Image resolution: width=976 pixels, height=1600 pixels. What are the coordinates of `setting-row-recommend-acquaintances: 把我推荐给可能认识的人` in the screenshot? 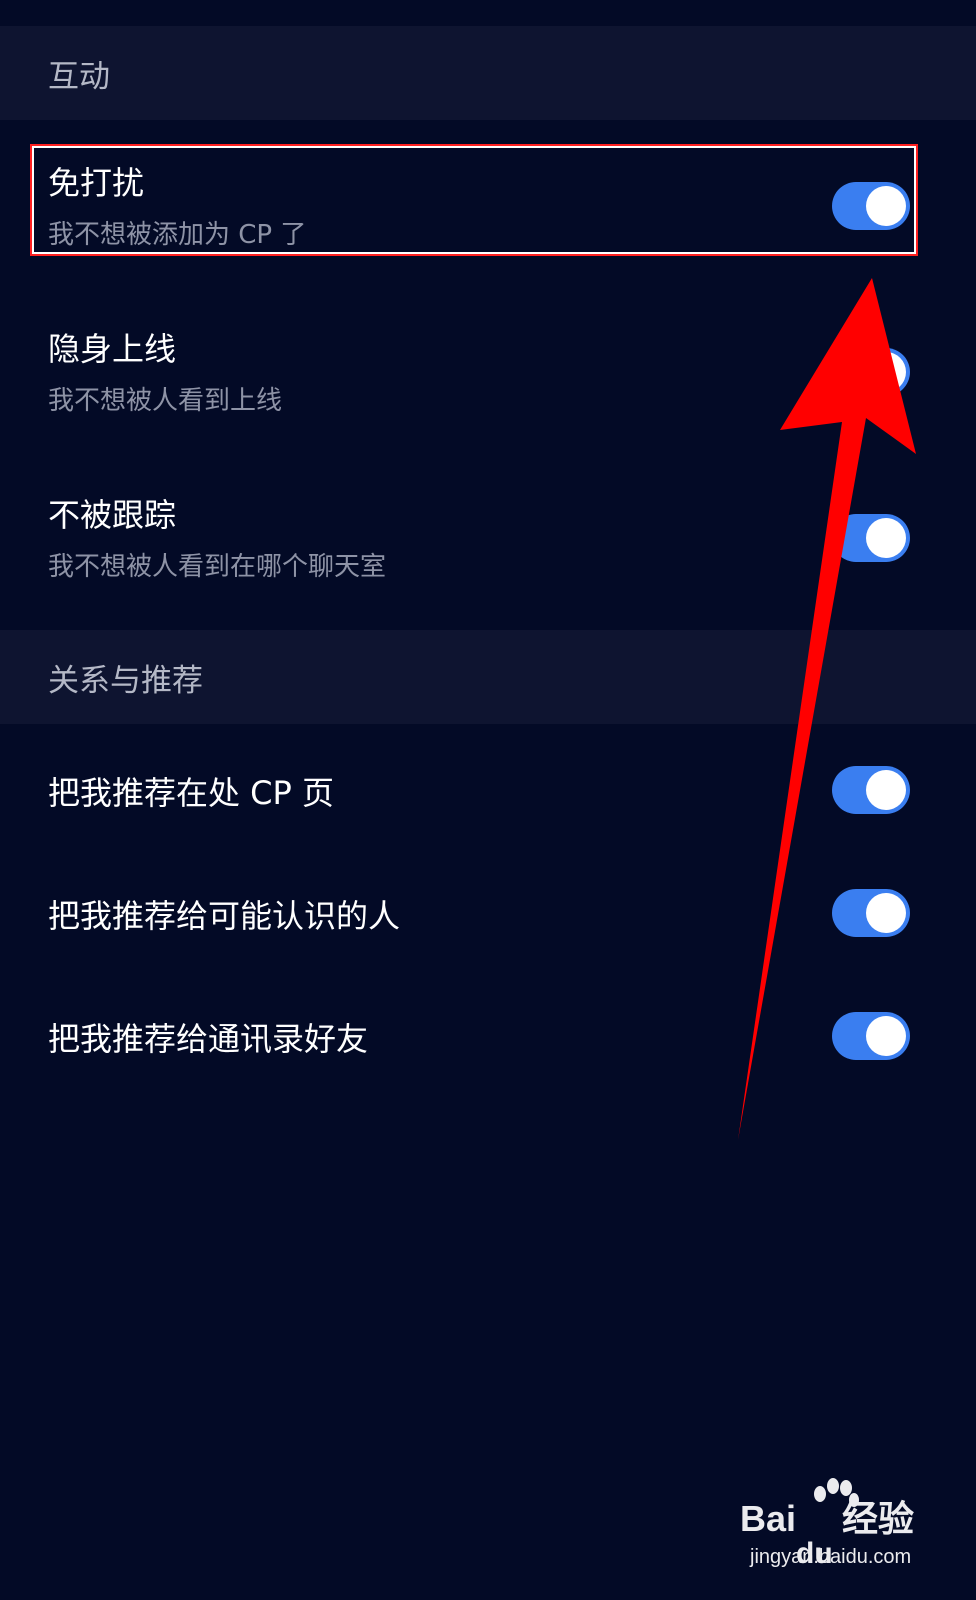 It's located at (488, 913).